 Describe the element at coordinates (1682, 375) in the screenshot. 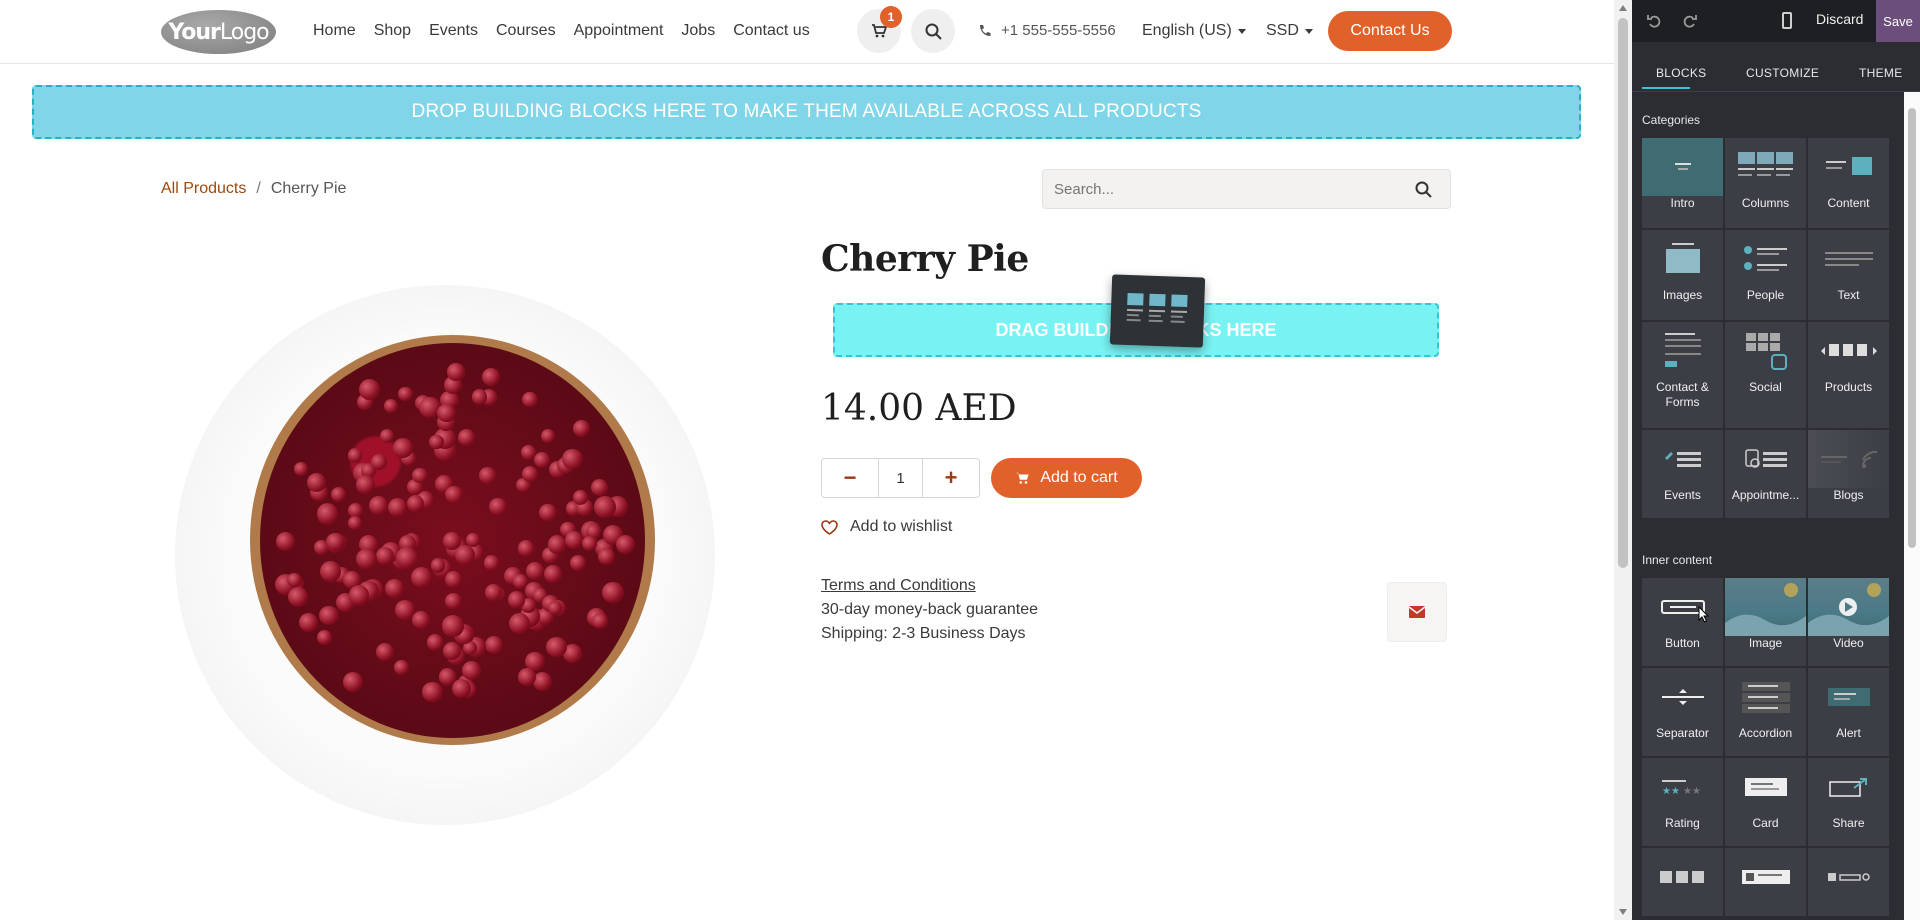

I see `block-contact-forms: Contact & Forms` at that location.